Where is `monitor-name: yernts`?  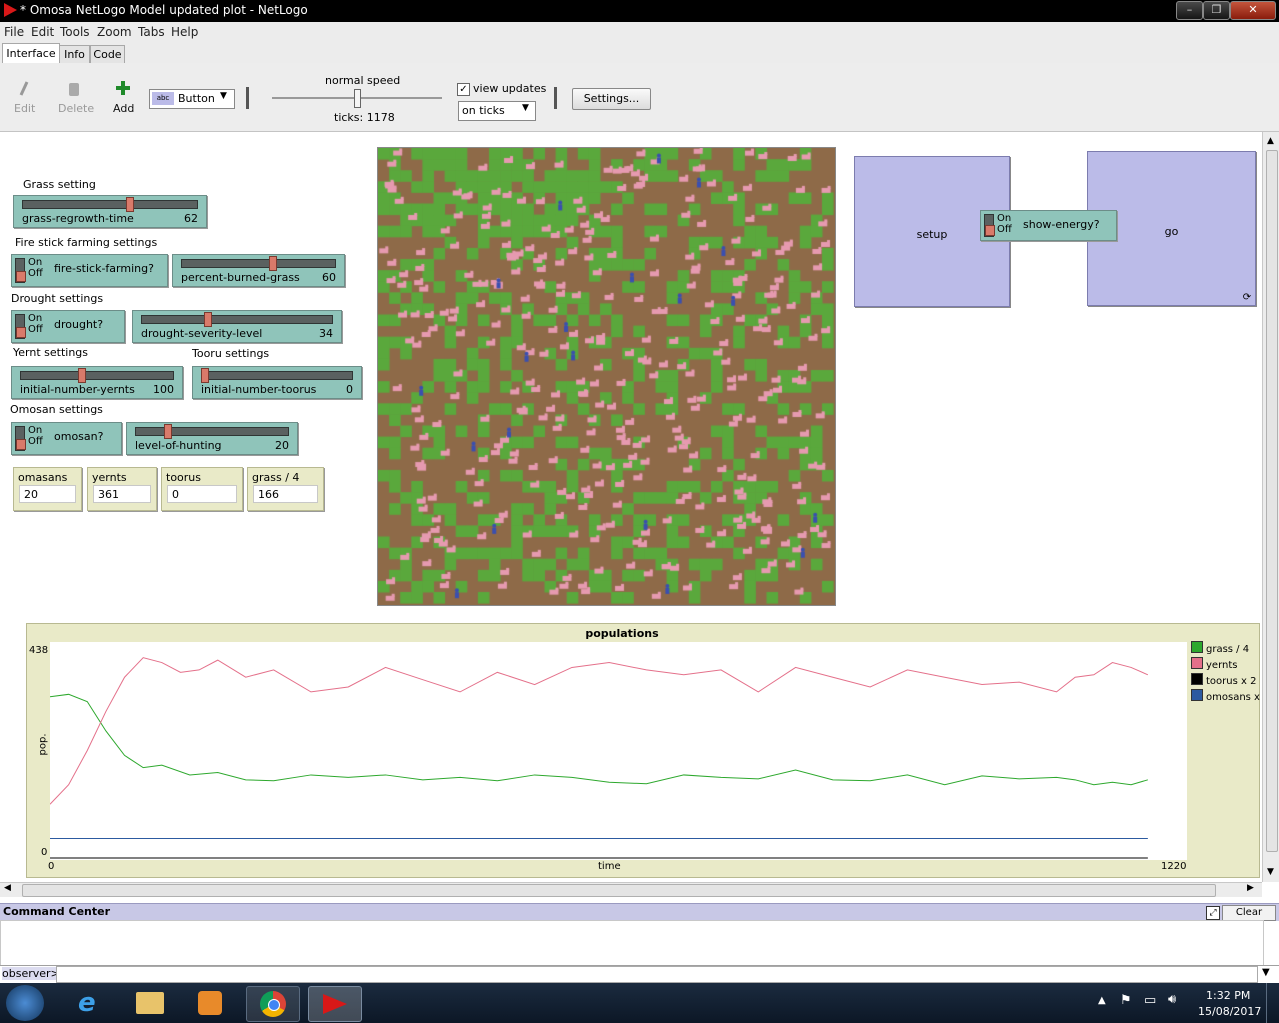 monitor-name: yernts is located at coordinates (109, 477).